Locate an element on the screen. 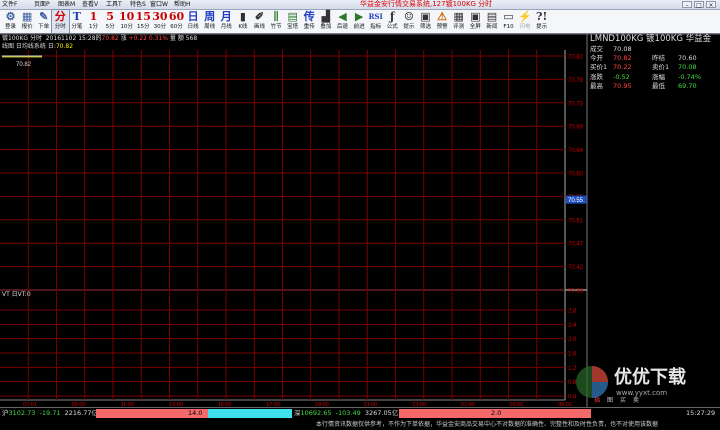 The width and height of the screenshot is (720, 430). sh-down-bar is located at coordinates (250, 413).